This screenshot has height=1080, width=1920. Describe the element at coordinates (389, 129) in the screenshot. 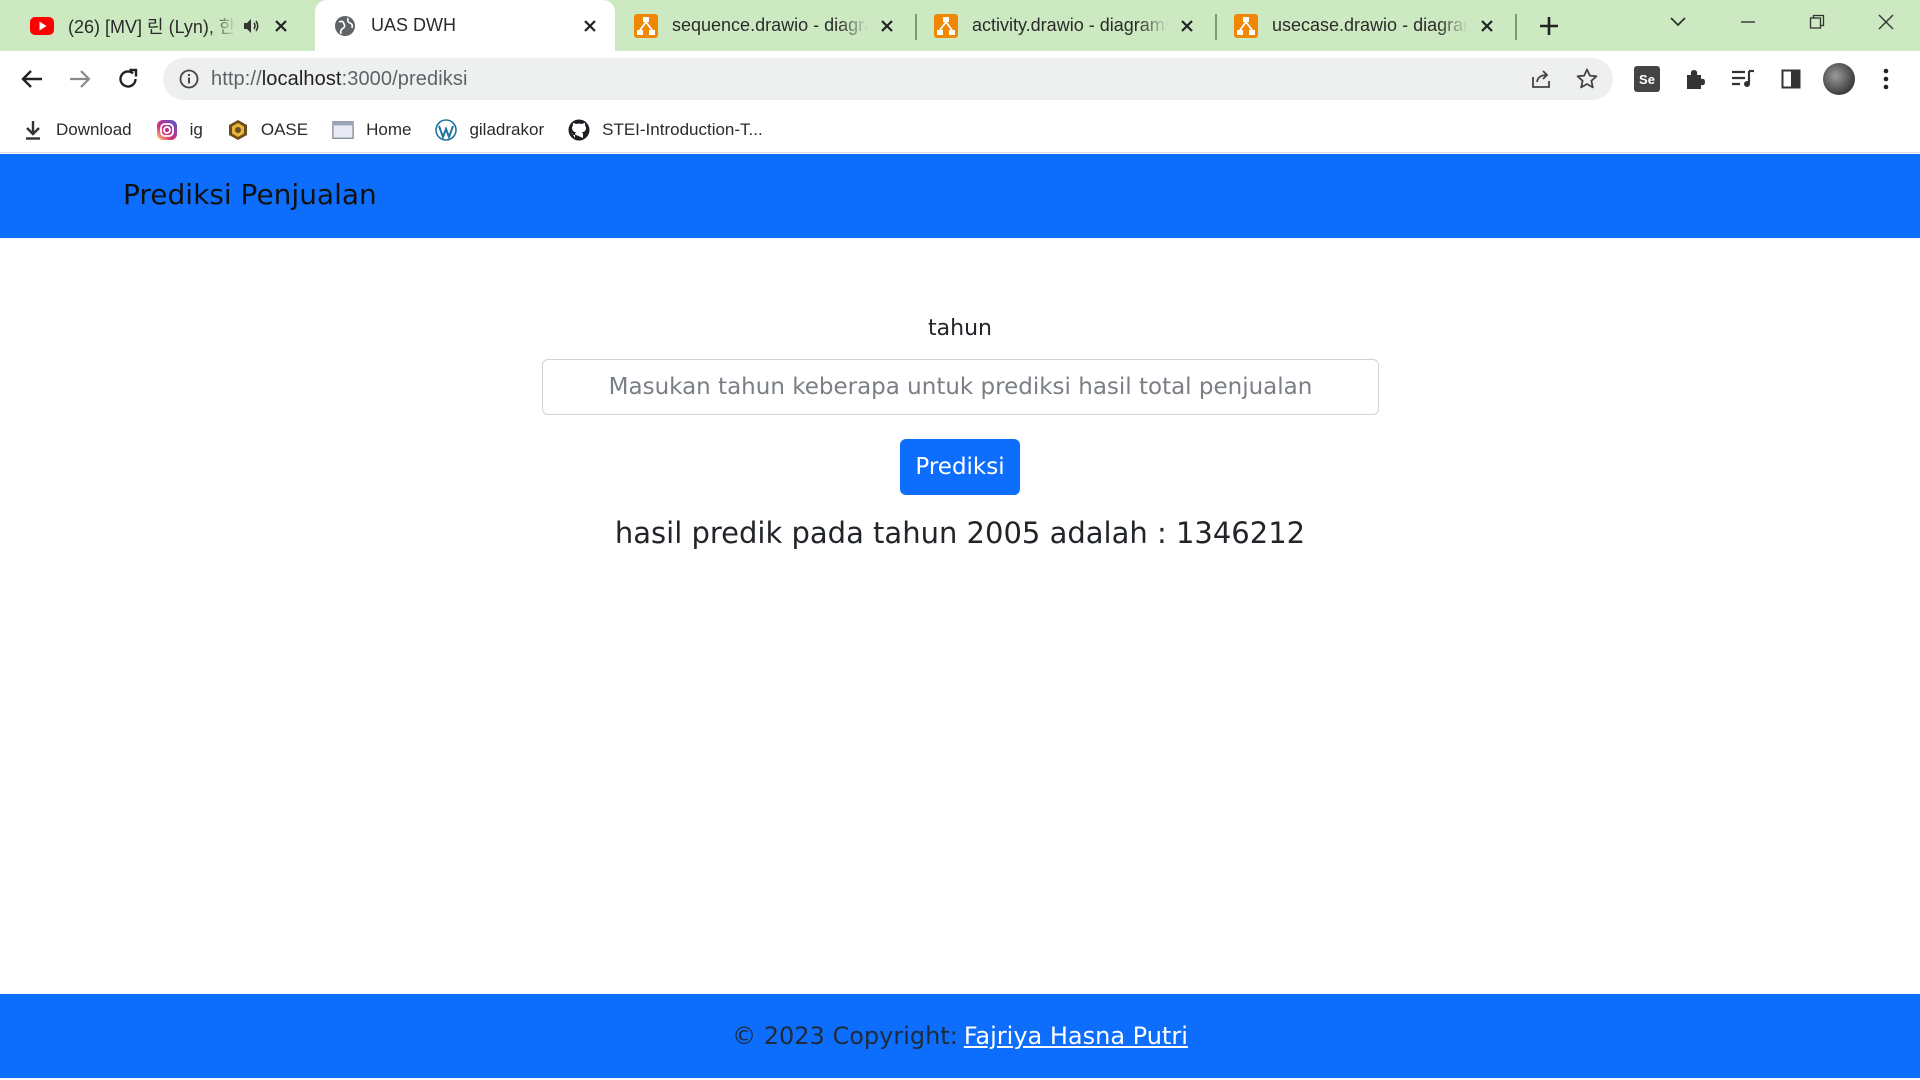

I see `bookmark-label: Home` at that location.